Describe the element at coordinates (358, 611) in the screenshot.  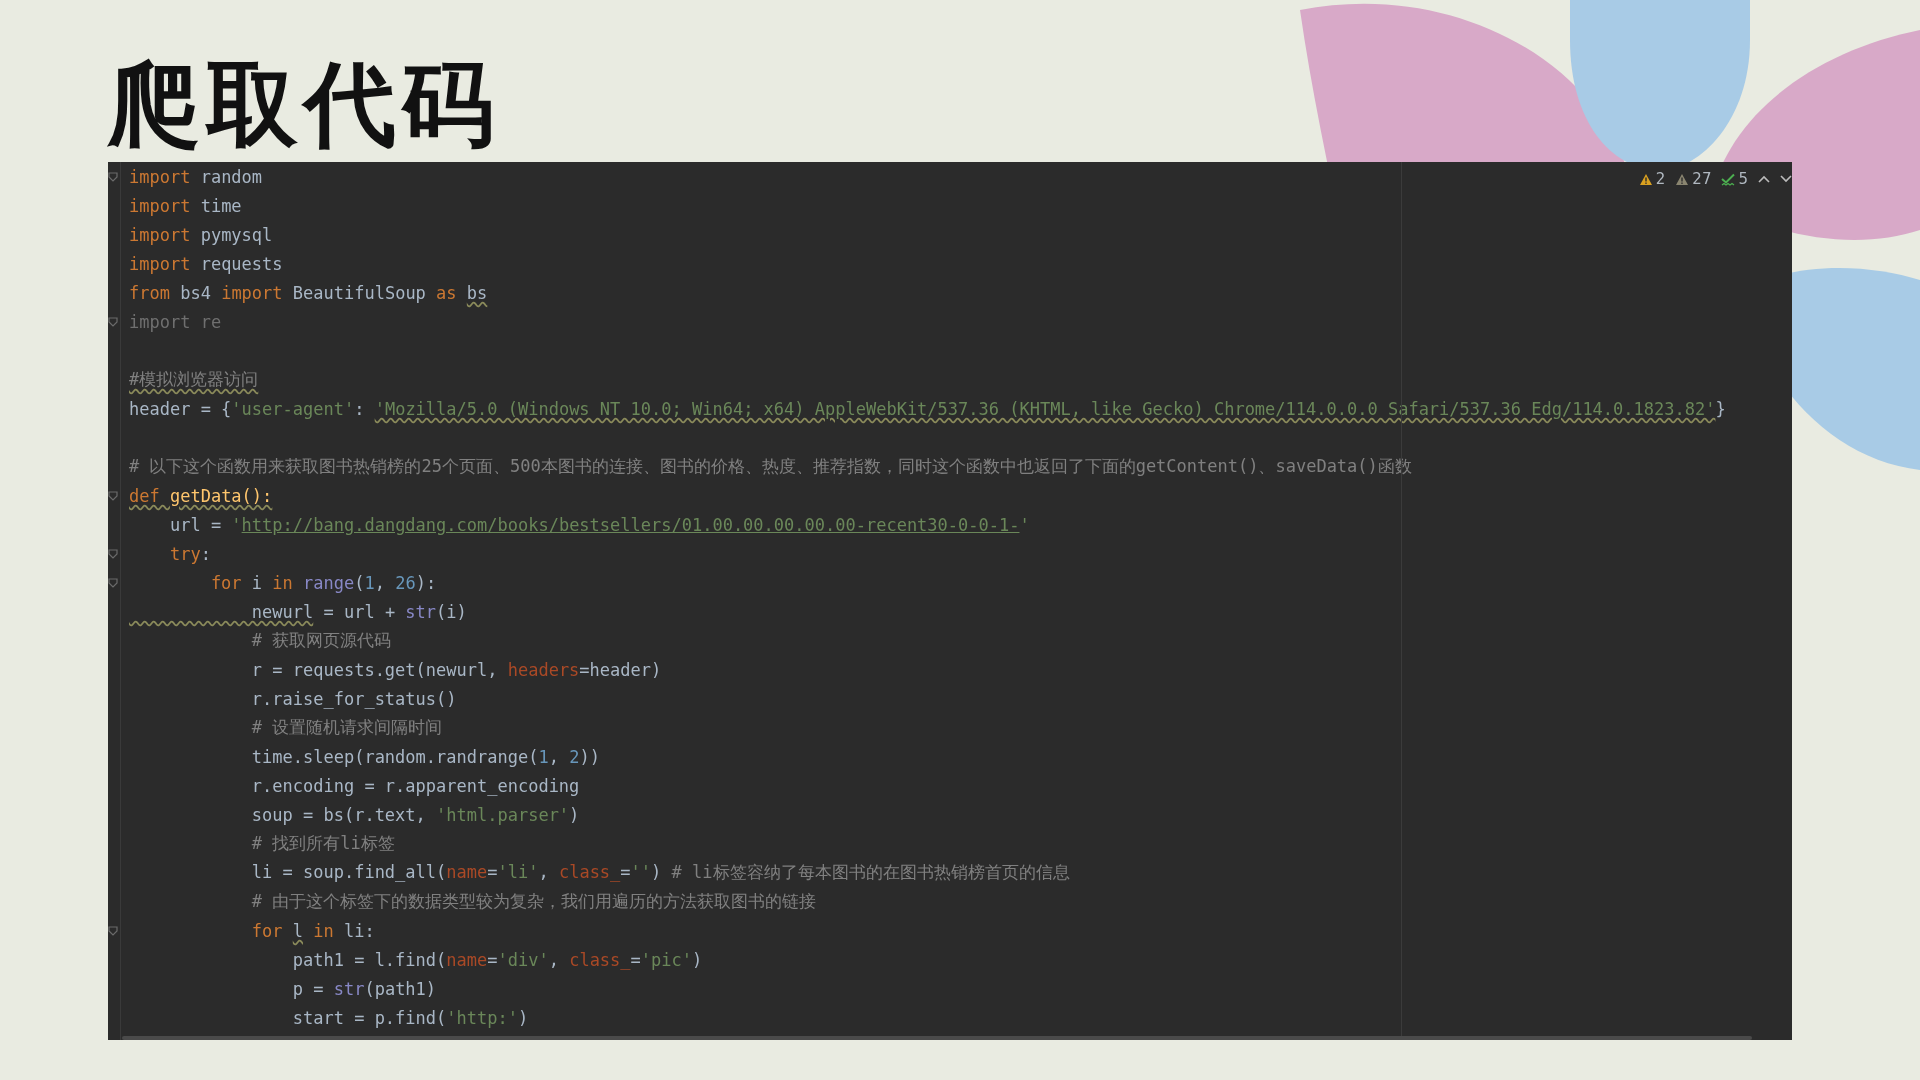
I see `code-line: newurl = url + str(i)` at that location.